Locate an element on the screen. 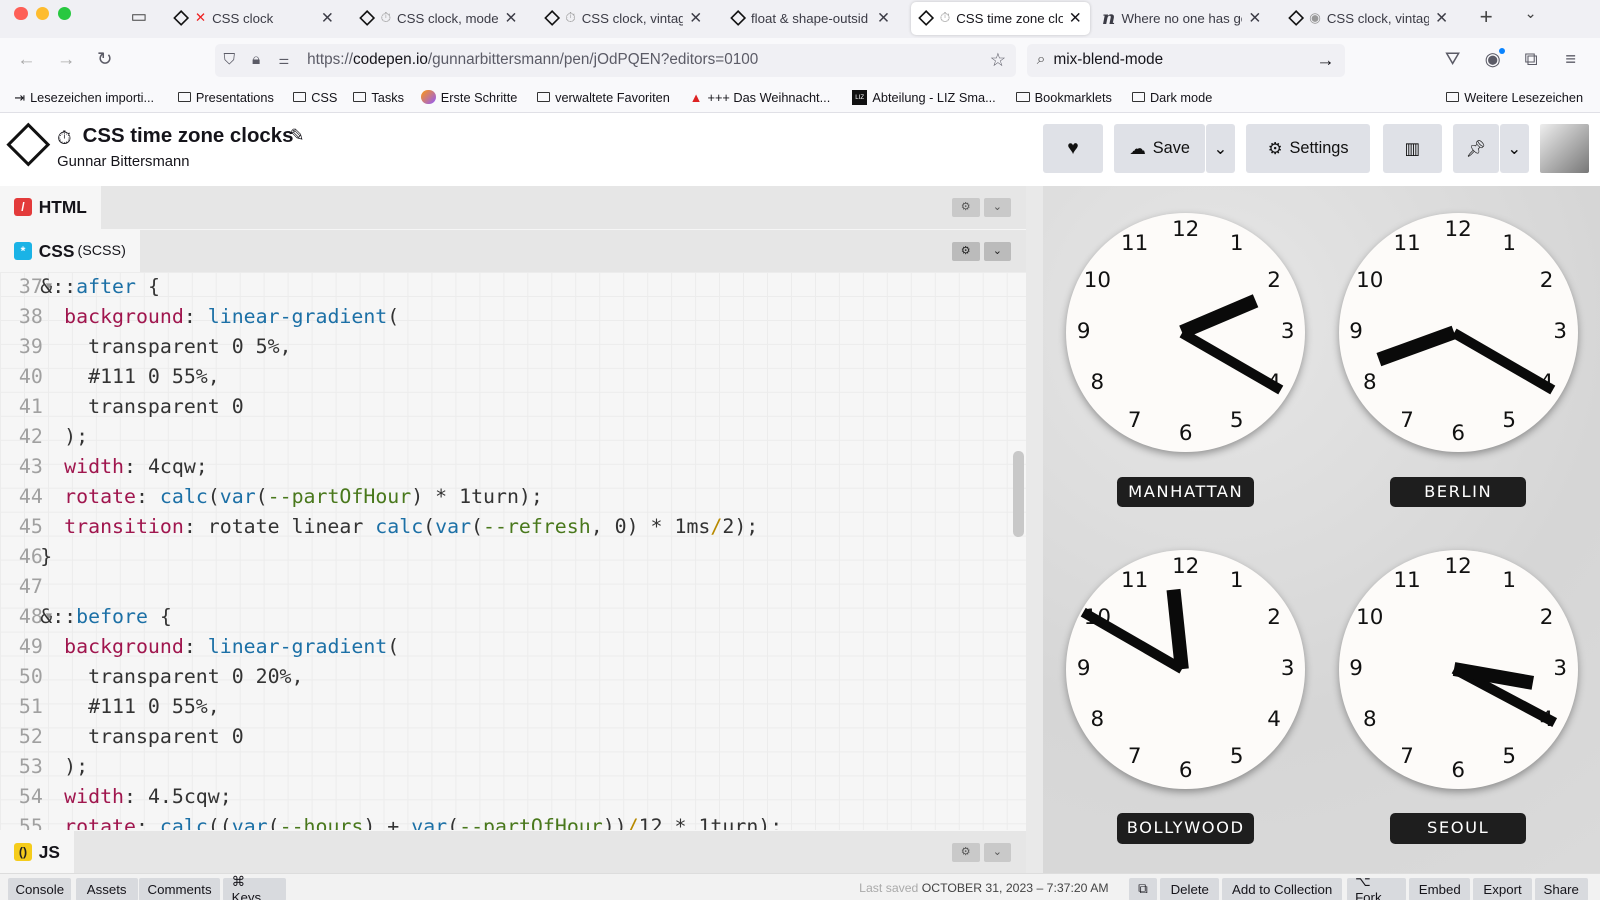 Image resolution: width=1600 pixels, height=900 pixels. code-token: var is located at coordinates (237, 497).